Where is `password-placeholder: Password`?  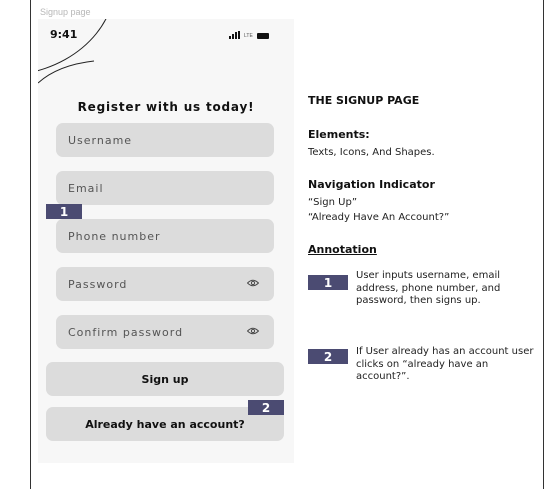
password-placeholder: Password is located at coordinates (98, 284).